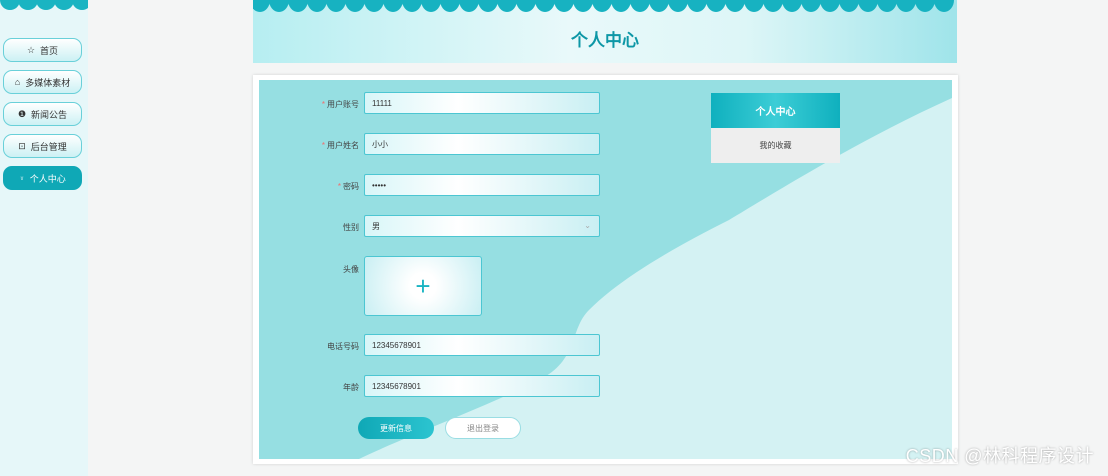 The image size is (1108, 476). Describe the element at coordinates (351, 387) in the screenshot. I see `age-label: 年龄` at that location.